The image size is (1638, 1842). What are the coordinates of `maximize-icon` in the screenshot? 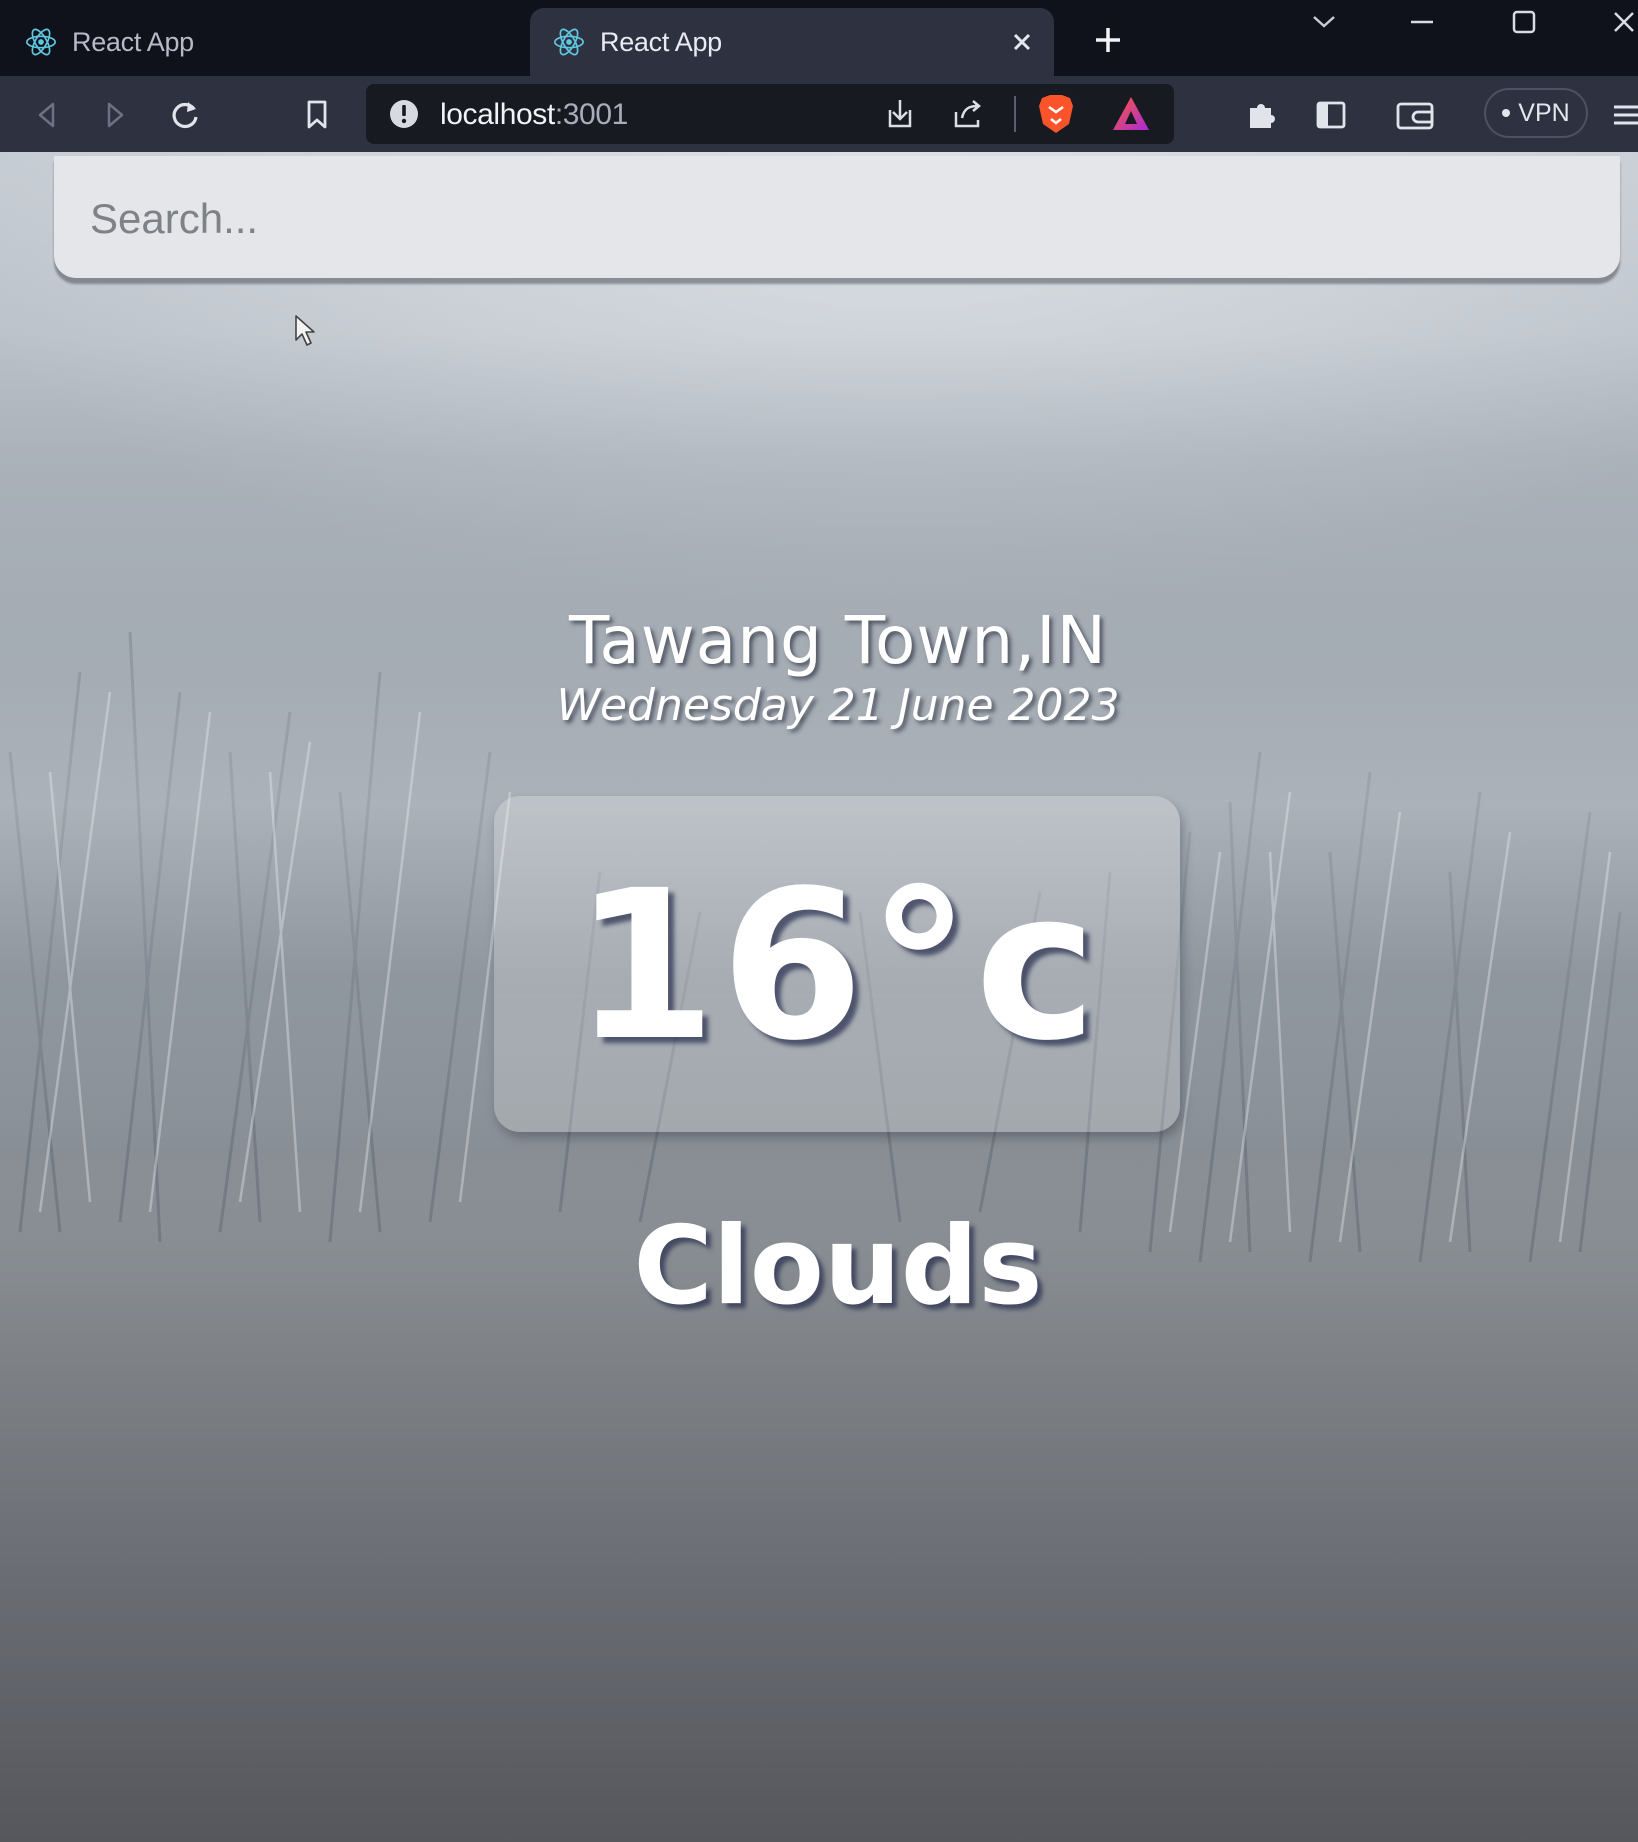 It's located at (1524, 22).